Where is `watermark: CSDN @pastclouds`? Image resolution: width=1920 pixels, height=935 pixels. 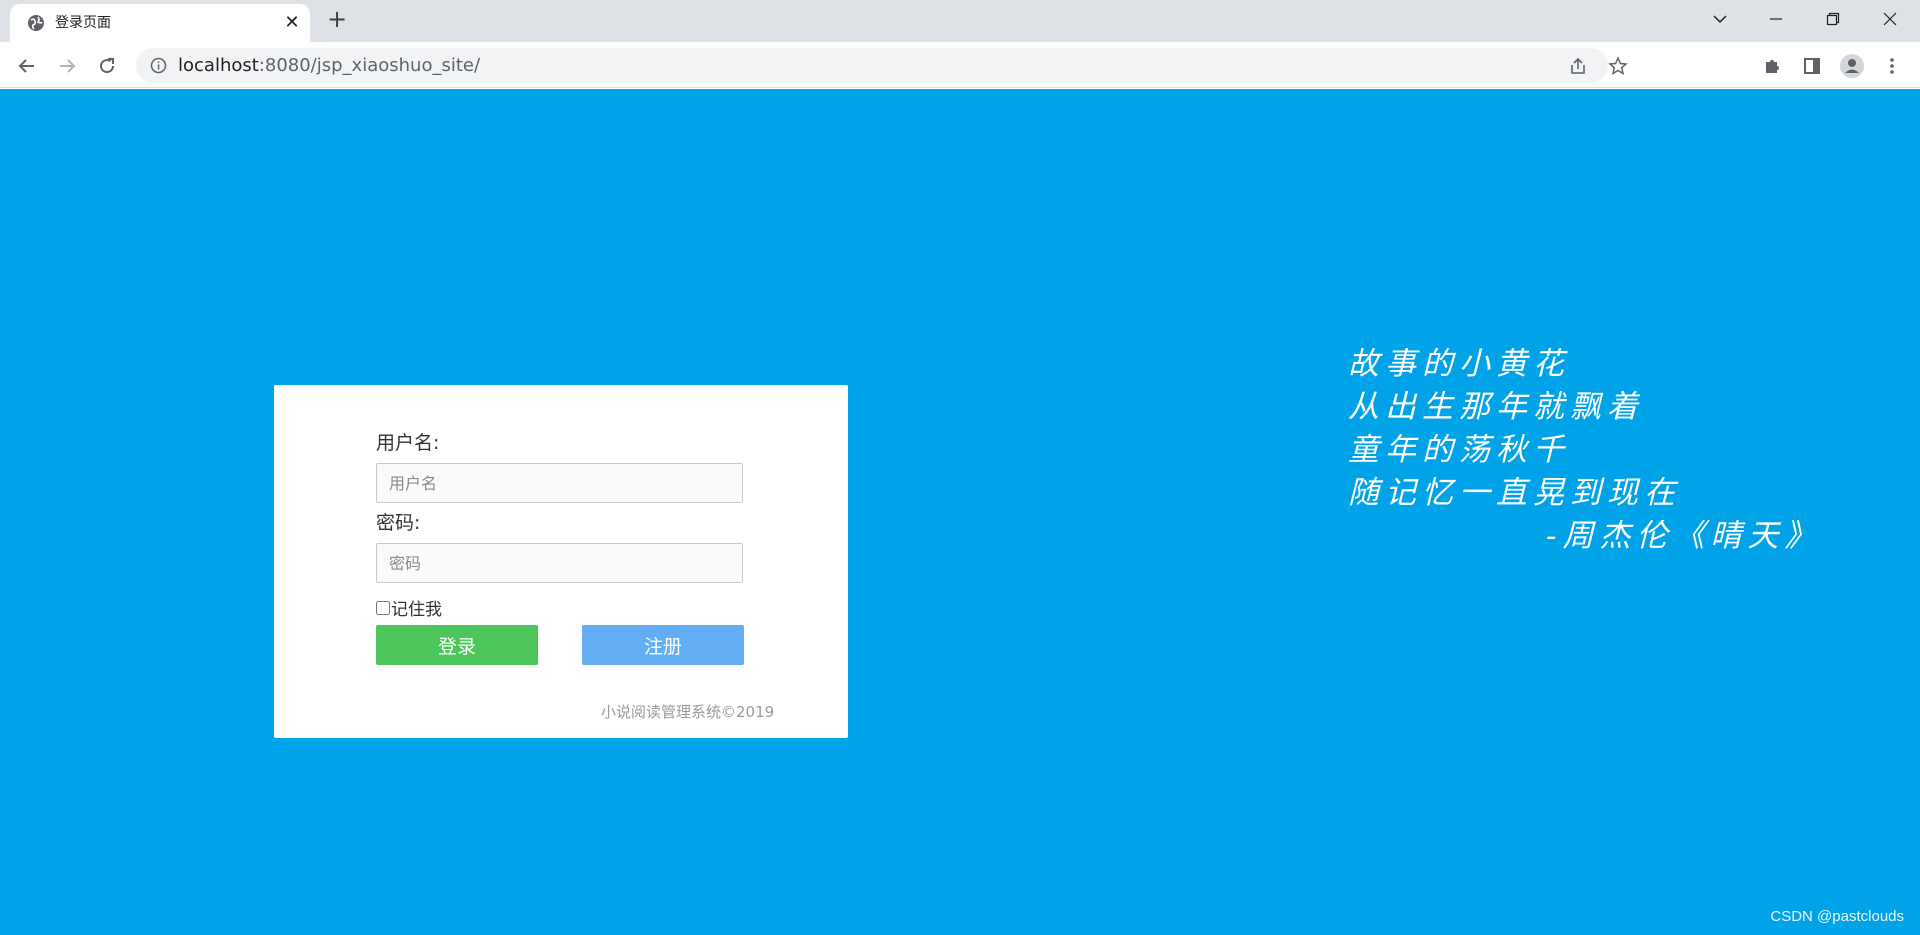
watermark: CSDN @pastclouds is located at coordinates (1837, 916).